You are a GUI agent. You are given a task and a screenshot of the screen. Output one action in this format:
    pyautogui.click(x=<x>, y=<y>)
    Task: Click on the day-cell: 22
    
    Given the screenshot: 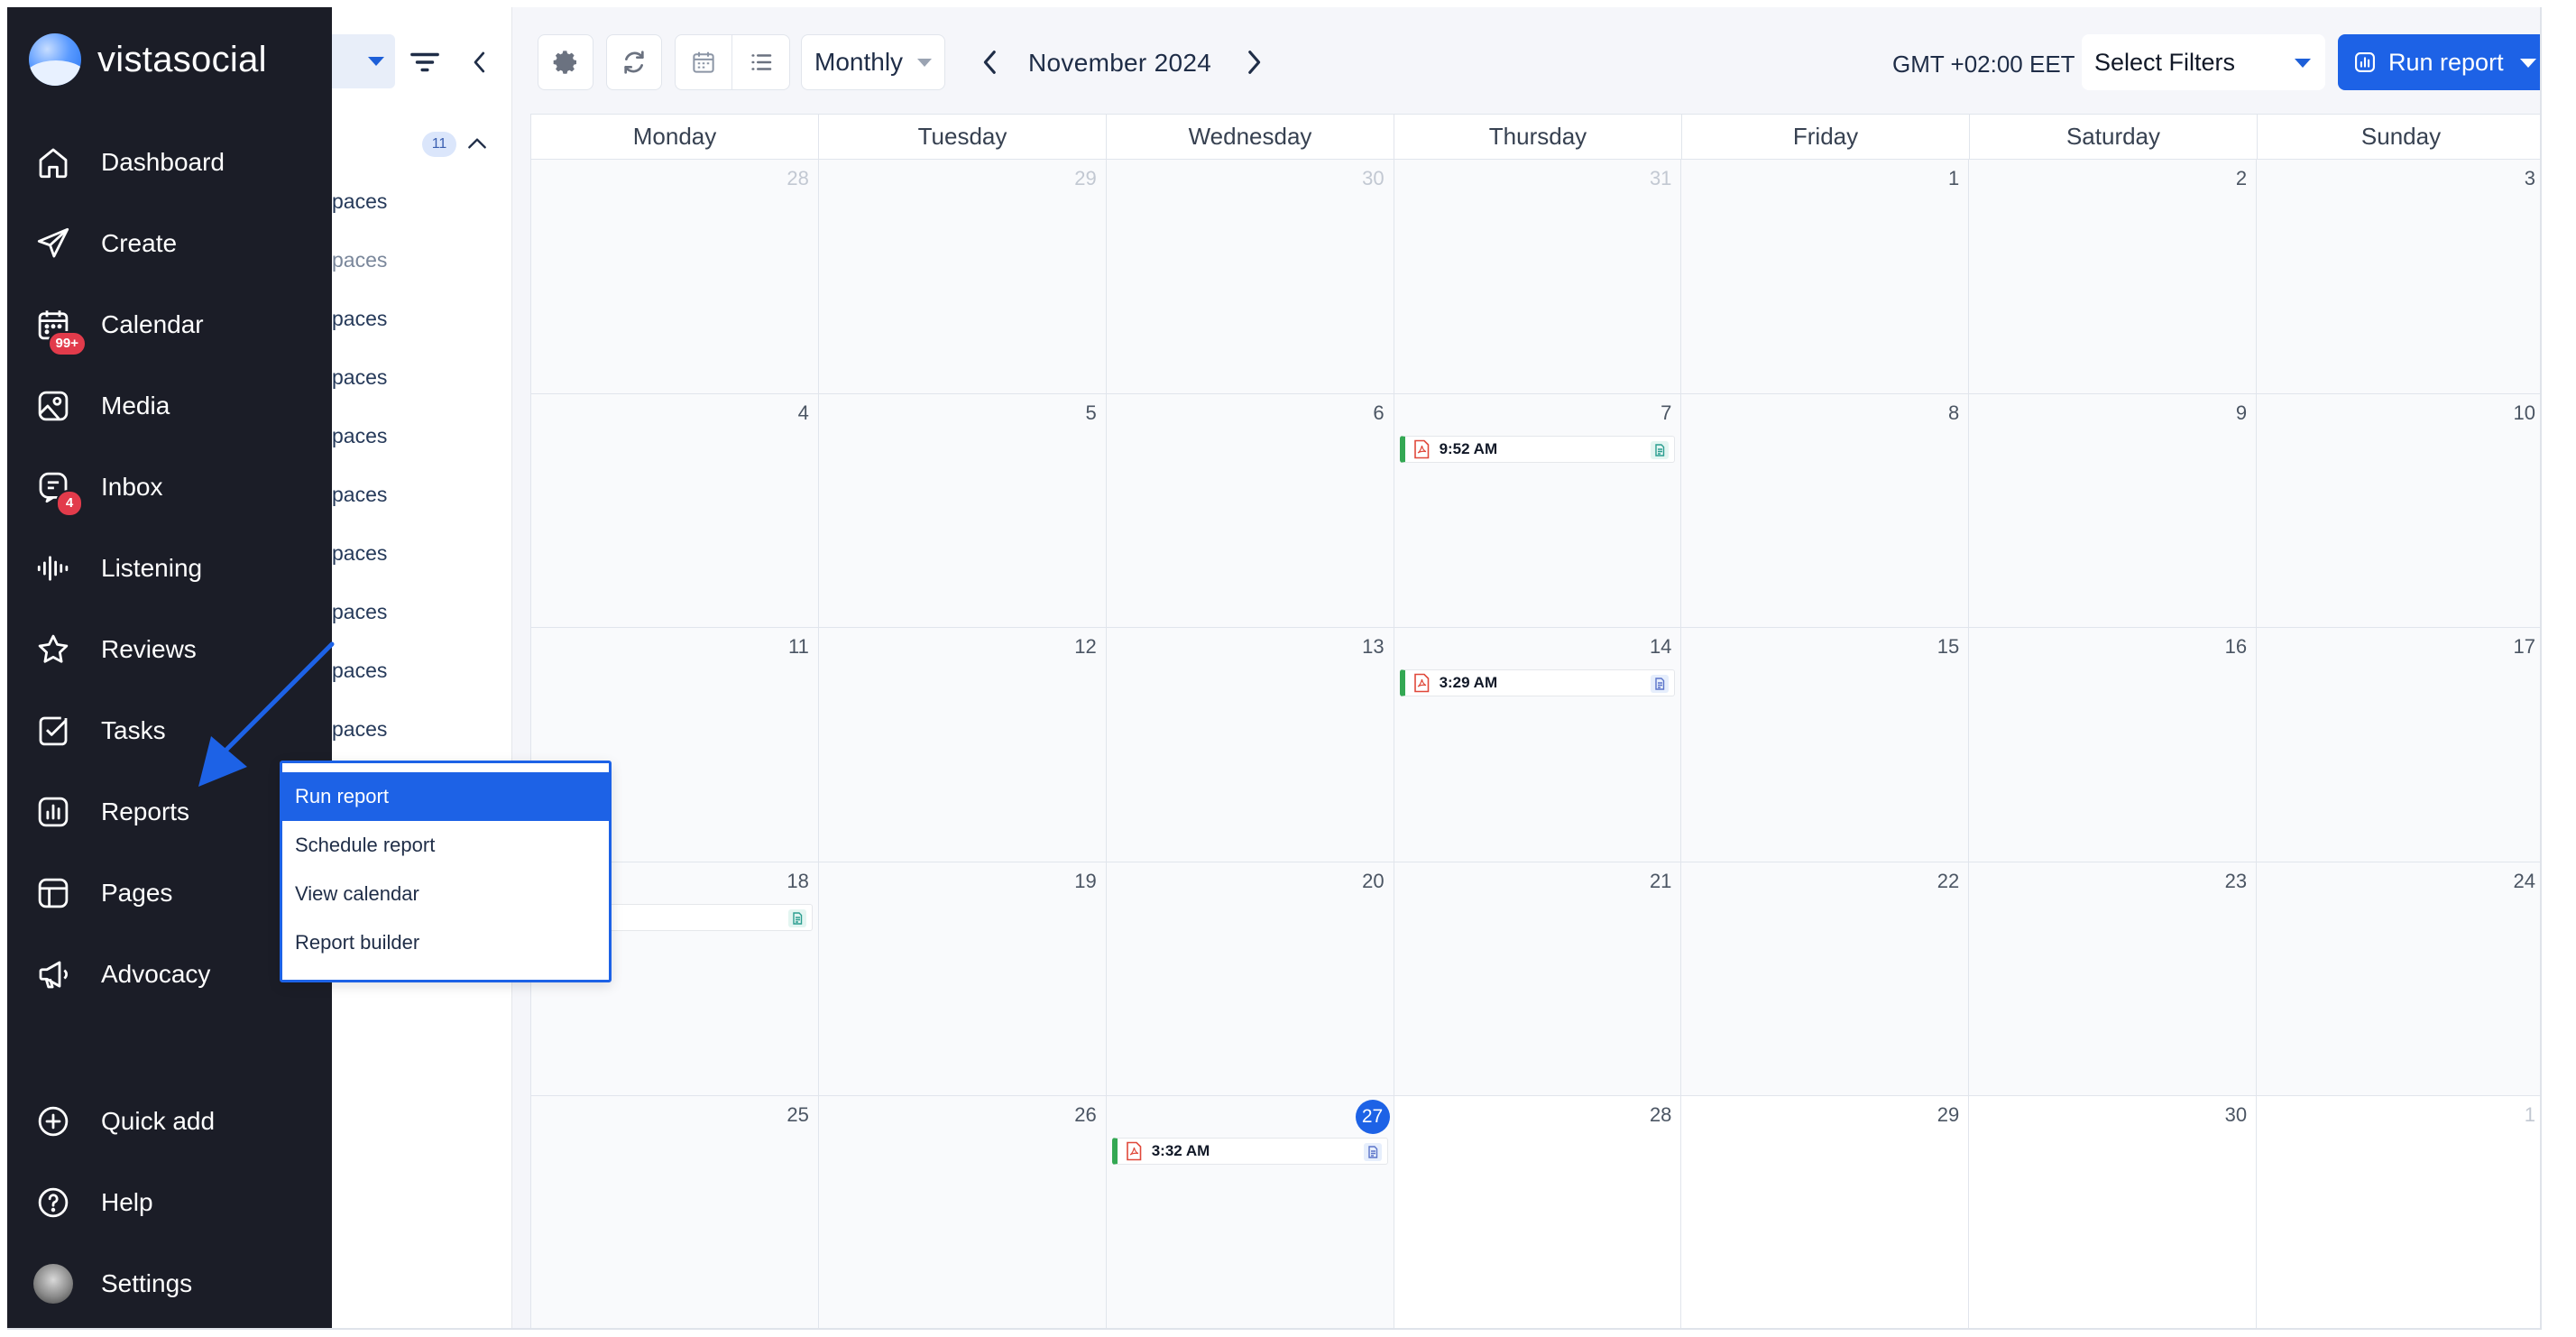 What is the action you would take?
    pyautogui.click(x=1825, y=980)
    